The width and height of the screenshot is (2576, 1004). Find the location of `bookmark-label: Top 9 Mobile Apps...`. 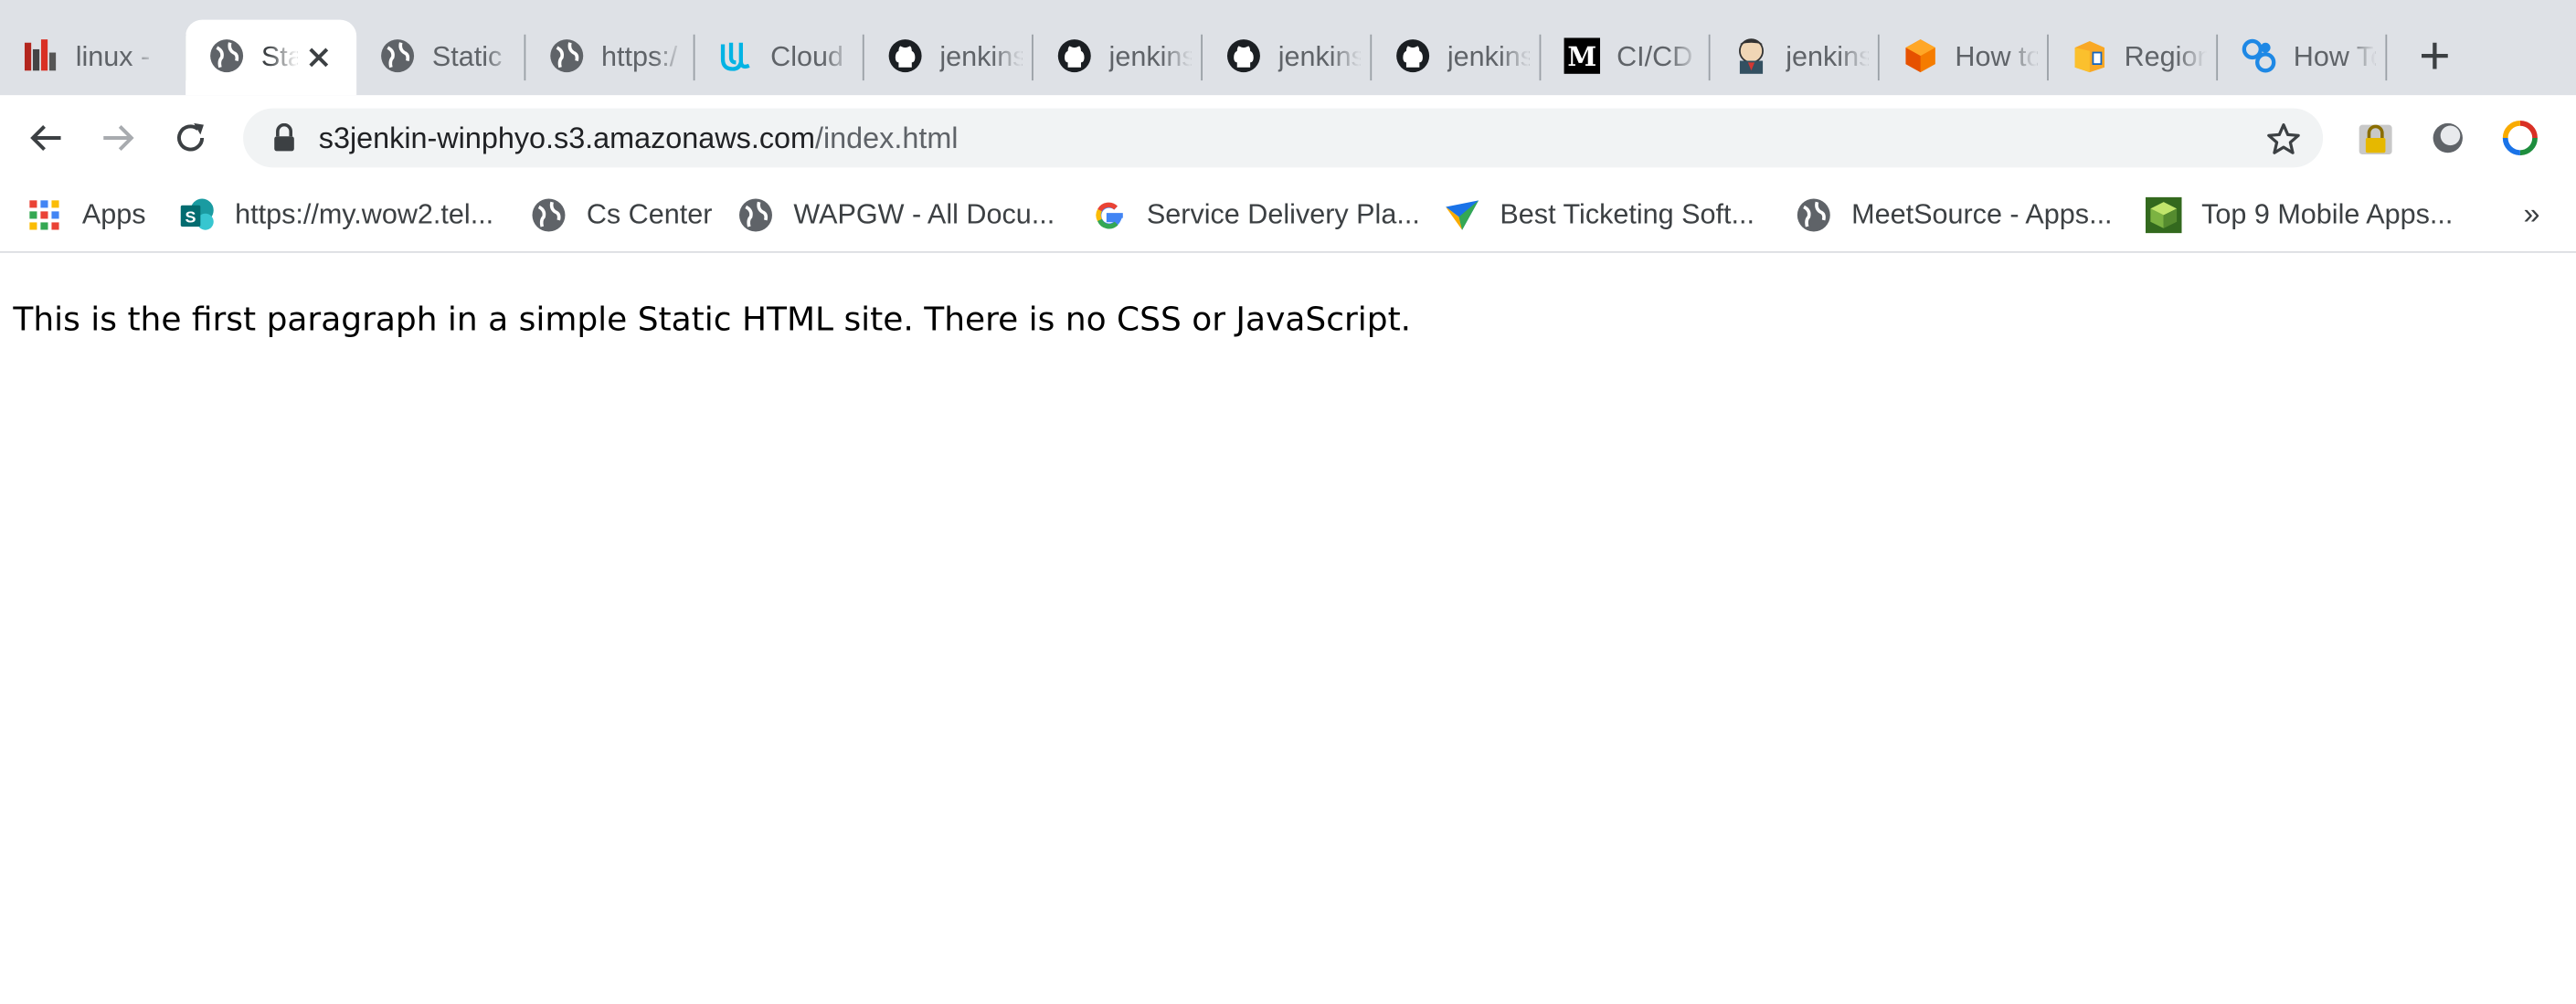

bookmark-label: Top 9 Mobile Apps... is located at coordinates (2327, 214).